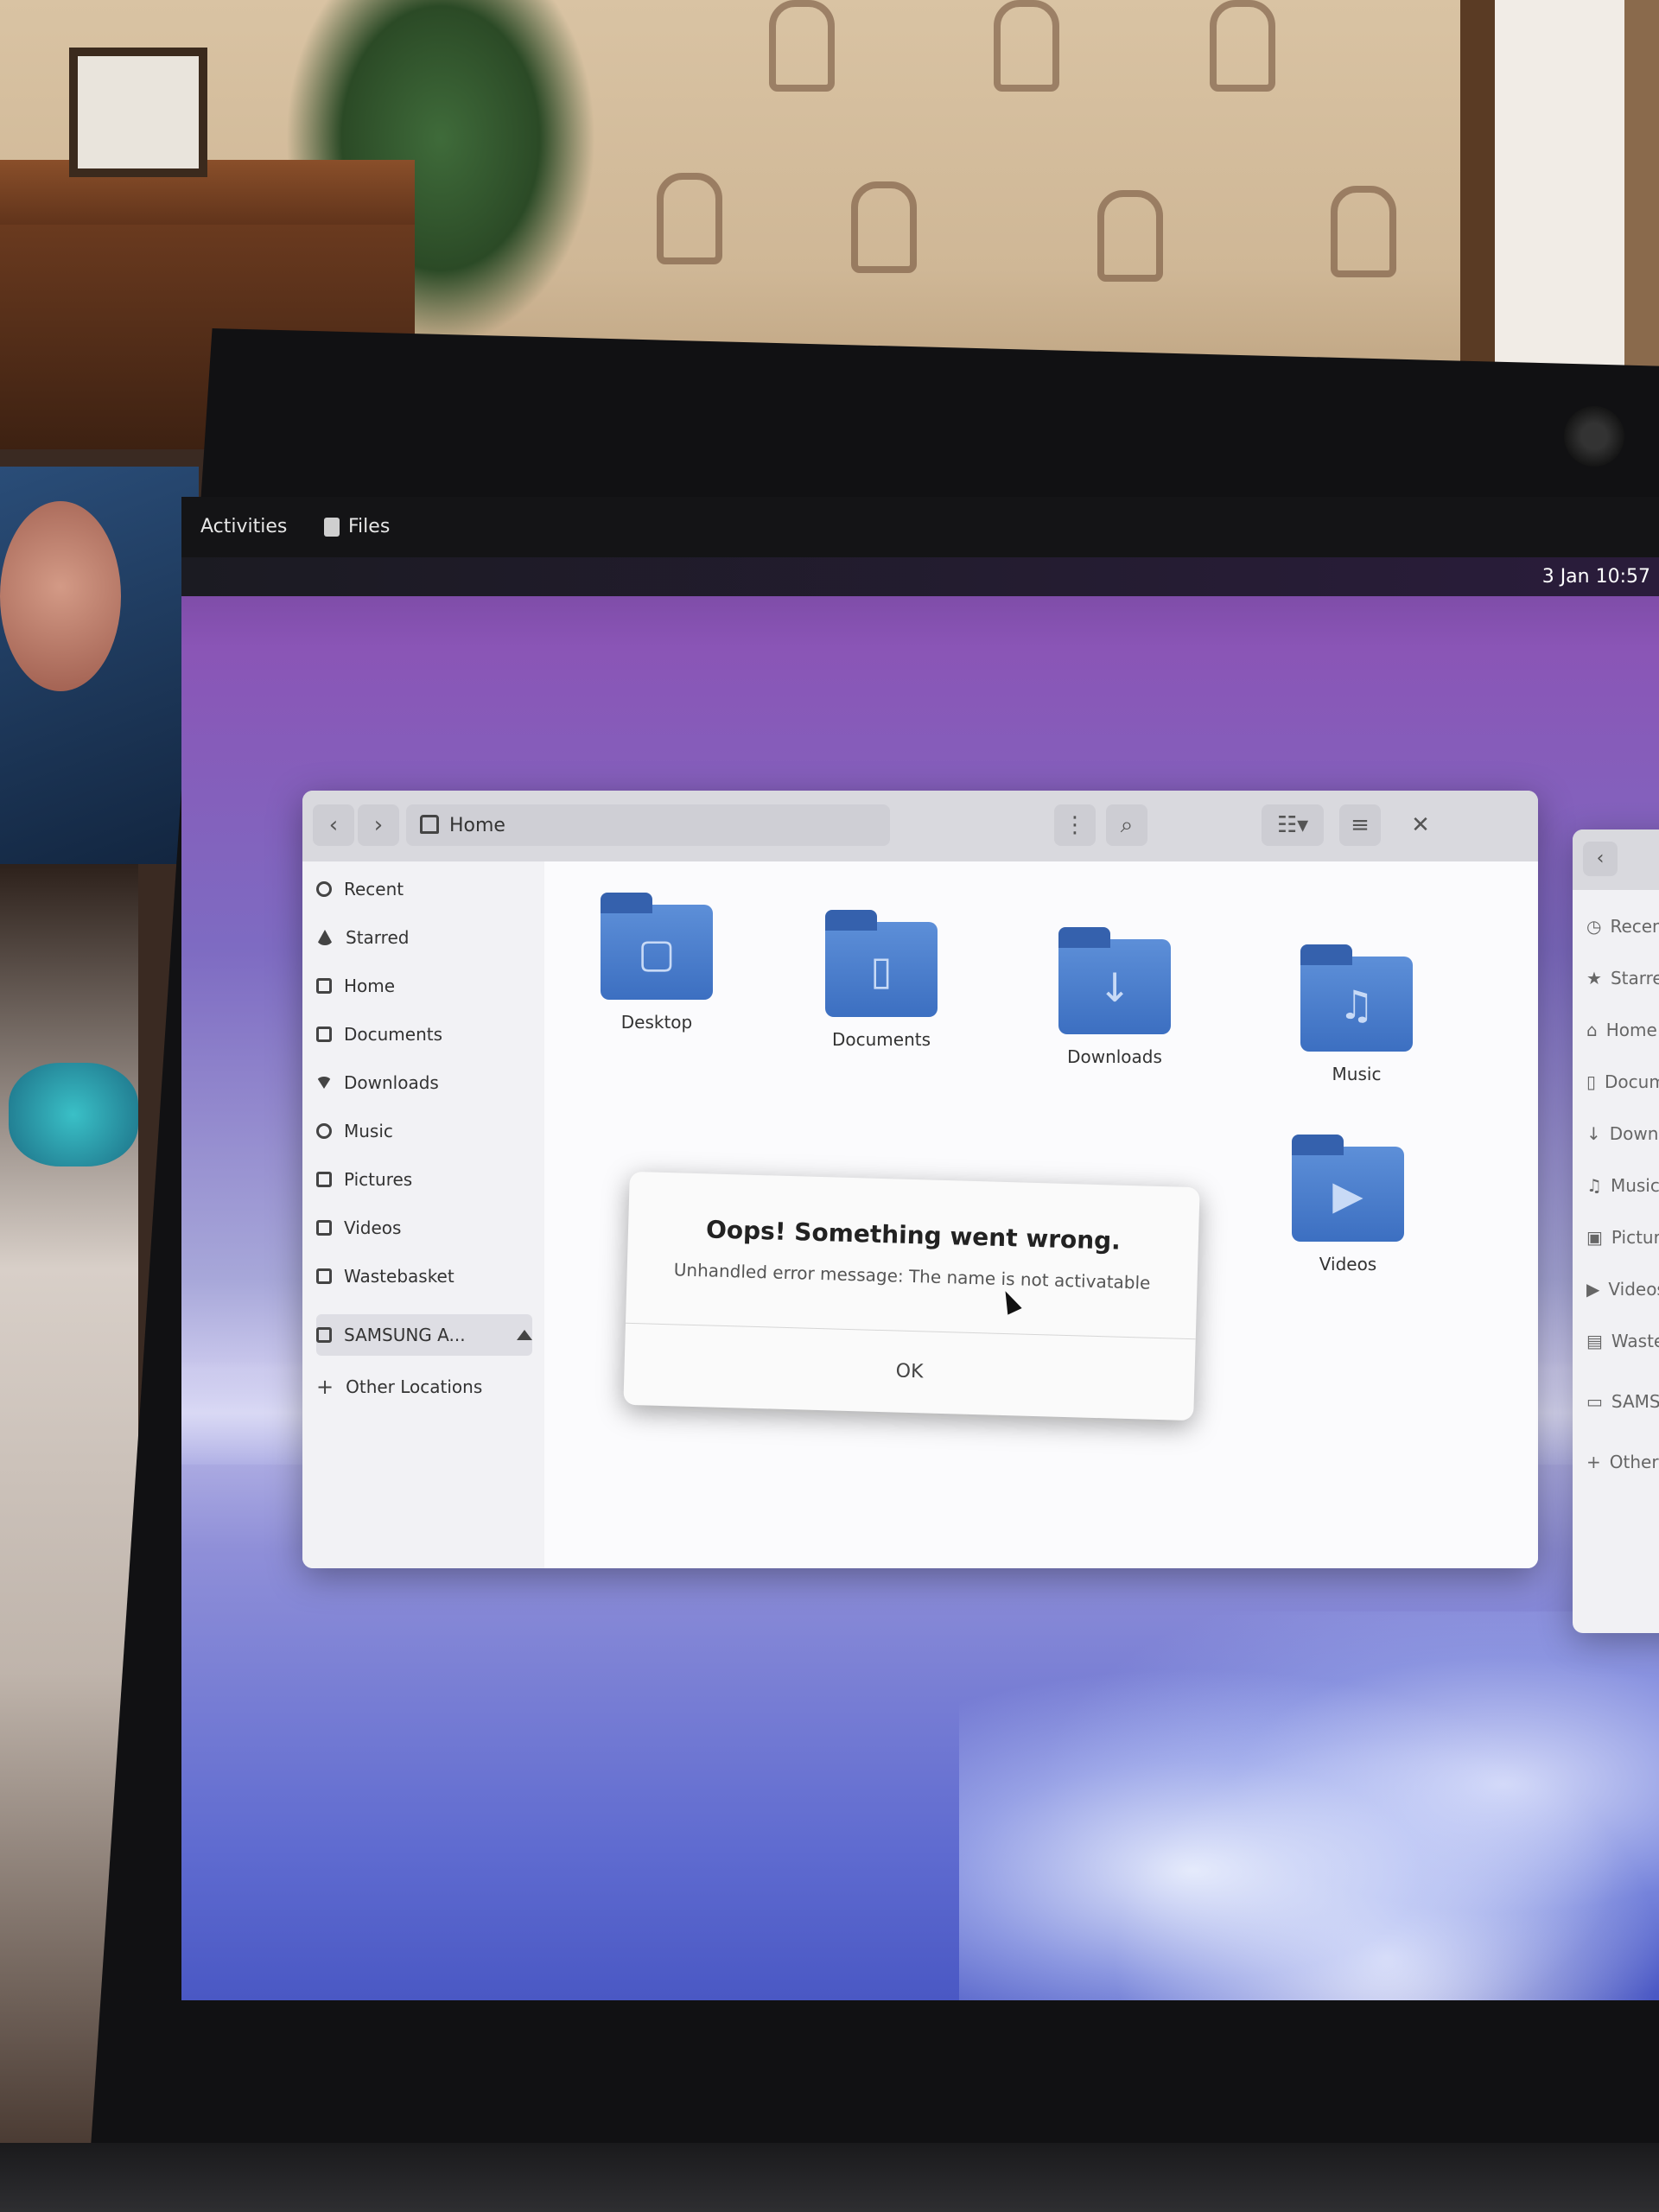 Image resolution: width=1659 pixels, height=2212 pixels. Describe the element at coordinates (73, 1114) in the screenshot. I see `toy-figure` at that location.